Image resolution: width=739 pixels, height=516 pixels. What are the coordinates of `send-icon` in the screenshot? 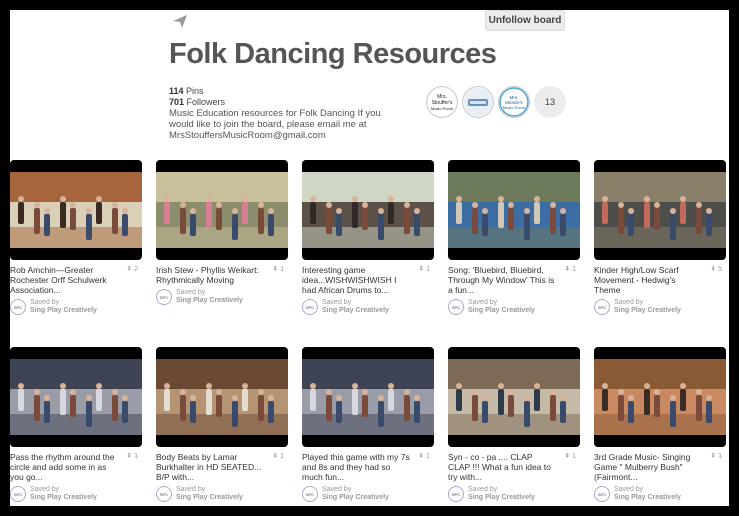 It's located at (180, 21).